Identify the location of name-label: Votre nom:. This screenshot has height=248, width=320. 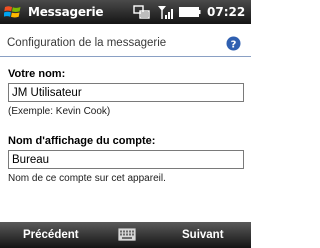
(37, 74).